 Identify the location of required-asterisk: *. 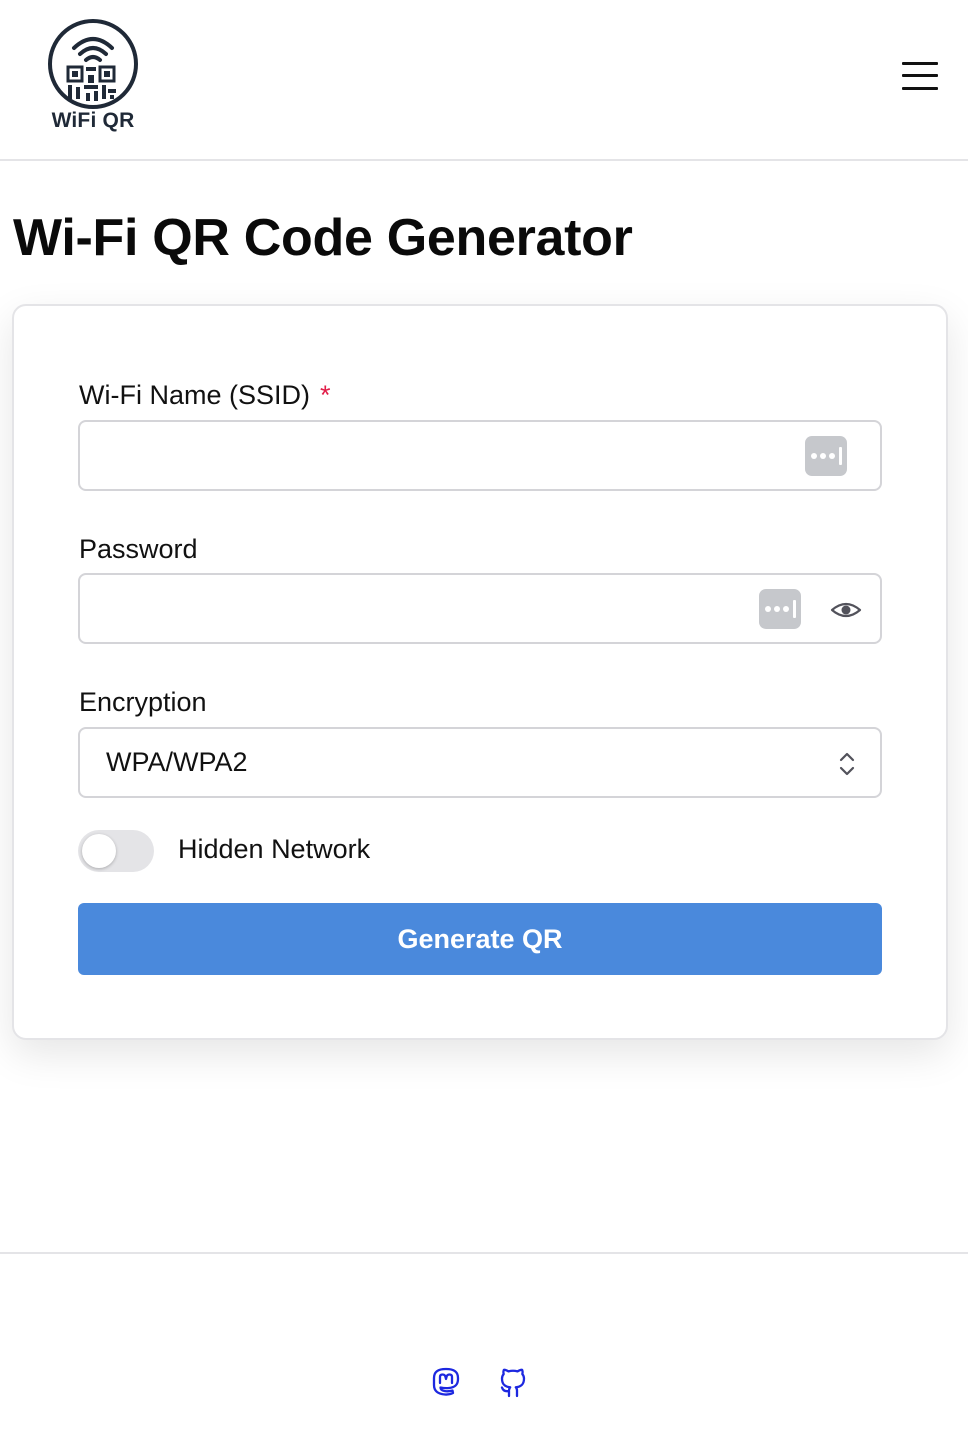
(325, 395).